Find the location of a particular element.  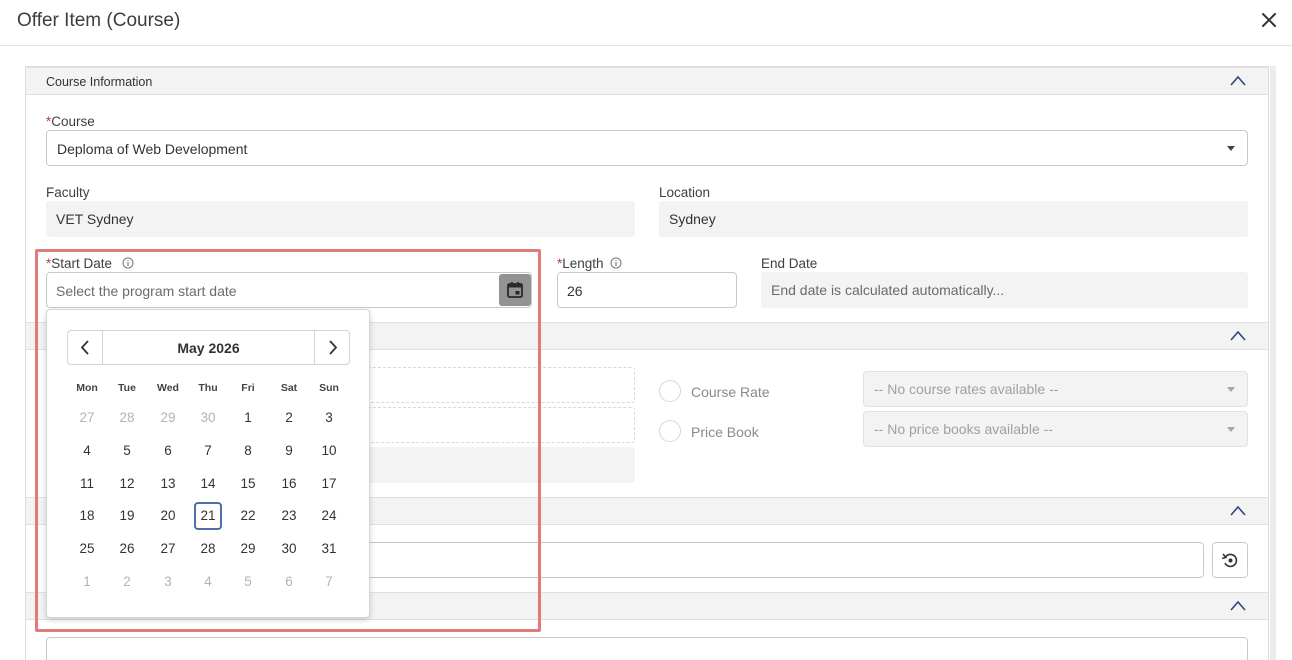

course-rate-select: -- No course rates available -- is located at coordinates (1055, 389).